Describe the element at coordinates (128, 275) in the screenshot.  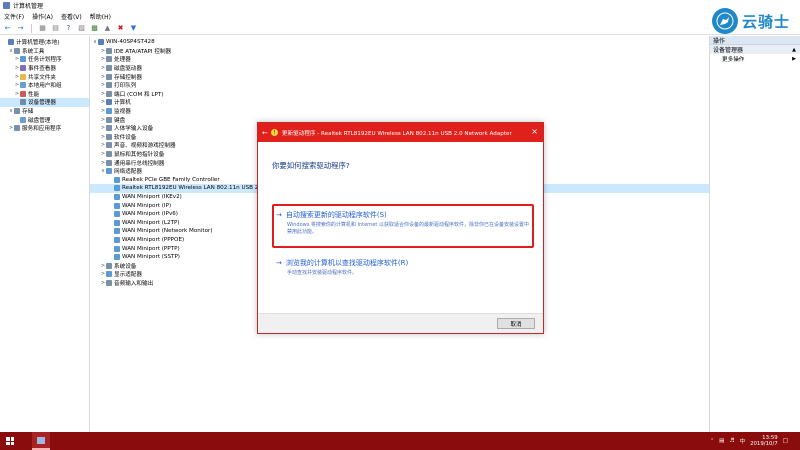
I see `tree-item-label: 显示适配器` at that location.